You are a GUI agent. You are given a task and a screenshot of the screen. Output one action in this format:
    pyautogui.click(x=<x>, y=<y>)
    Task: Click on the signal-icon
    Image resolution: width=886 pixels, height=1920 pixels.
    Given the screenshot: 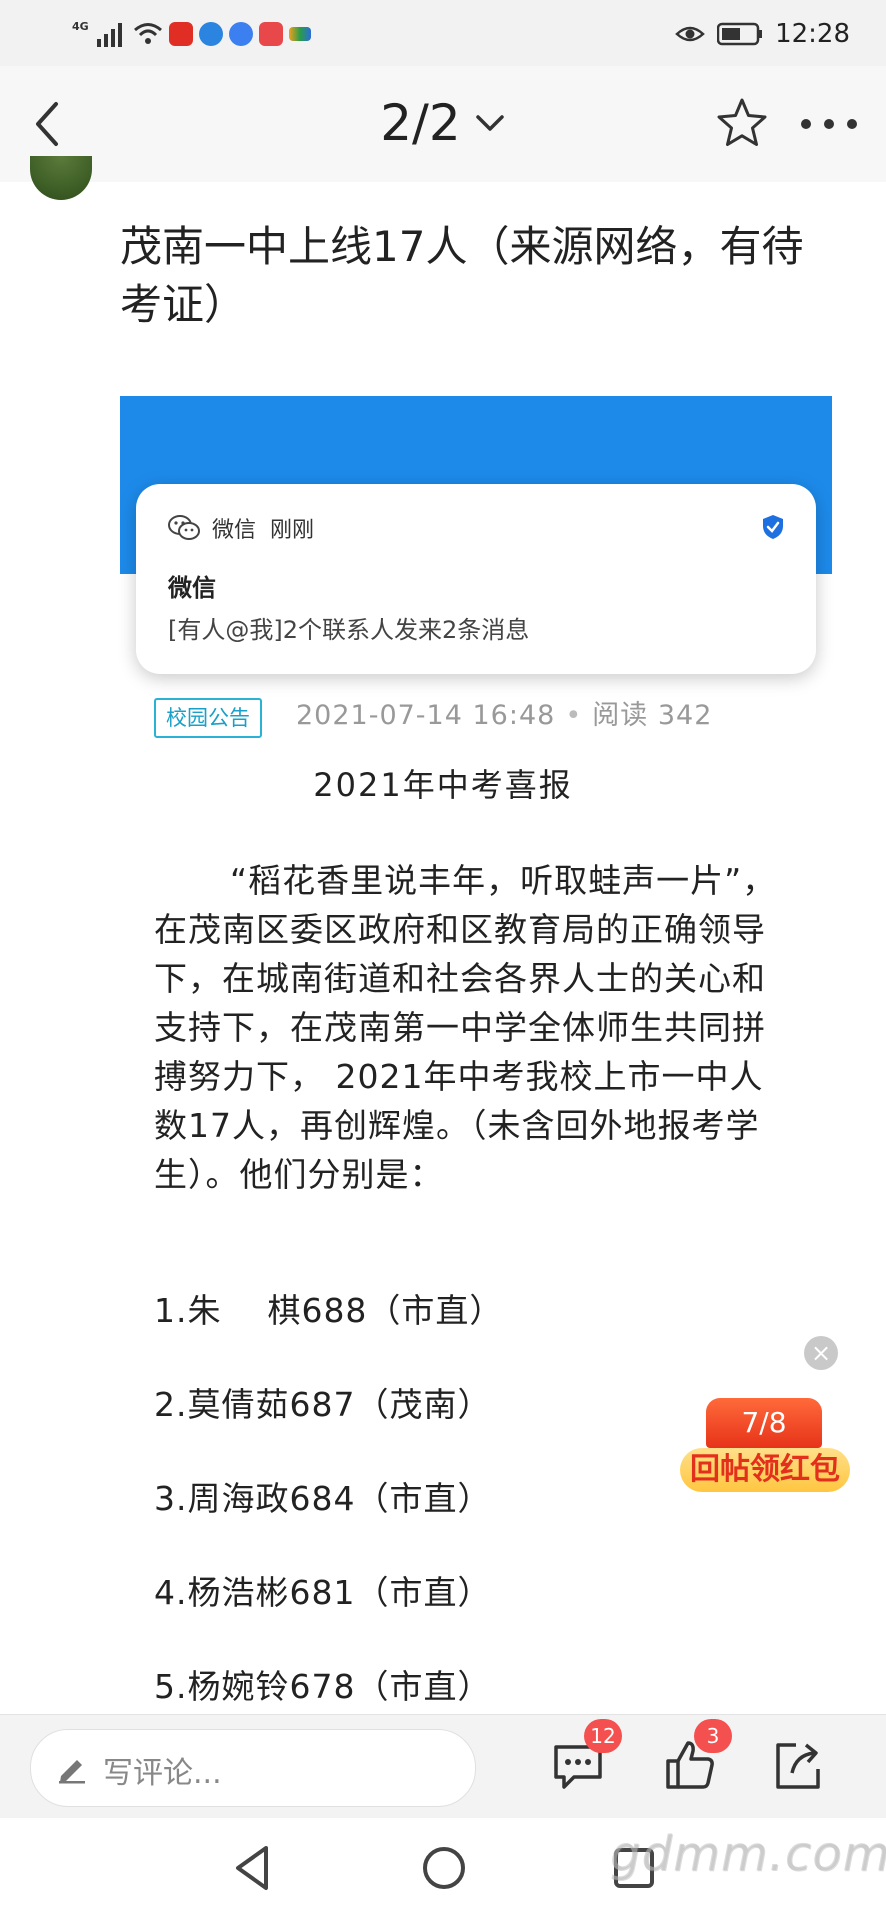 What is the action you would take?
    pyautogui.click(x=109, y=35)
    